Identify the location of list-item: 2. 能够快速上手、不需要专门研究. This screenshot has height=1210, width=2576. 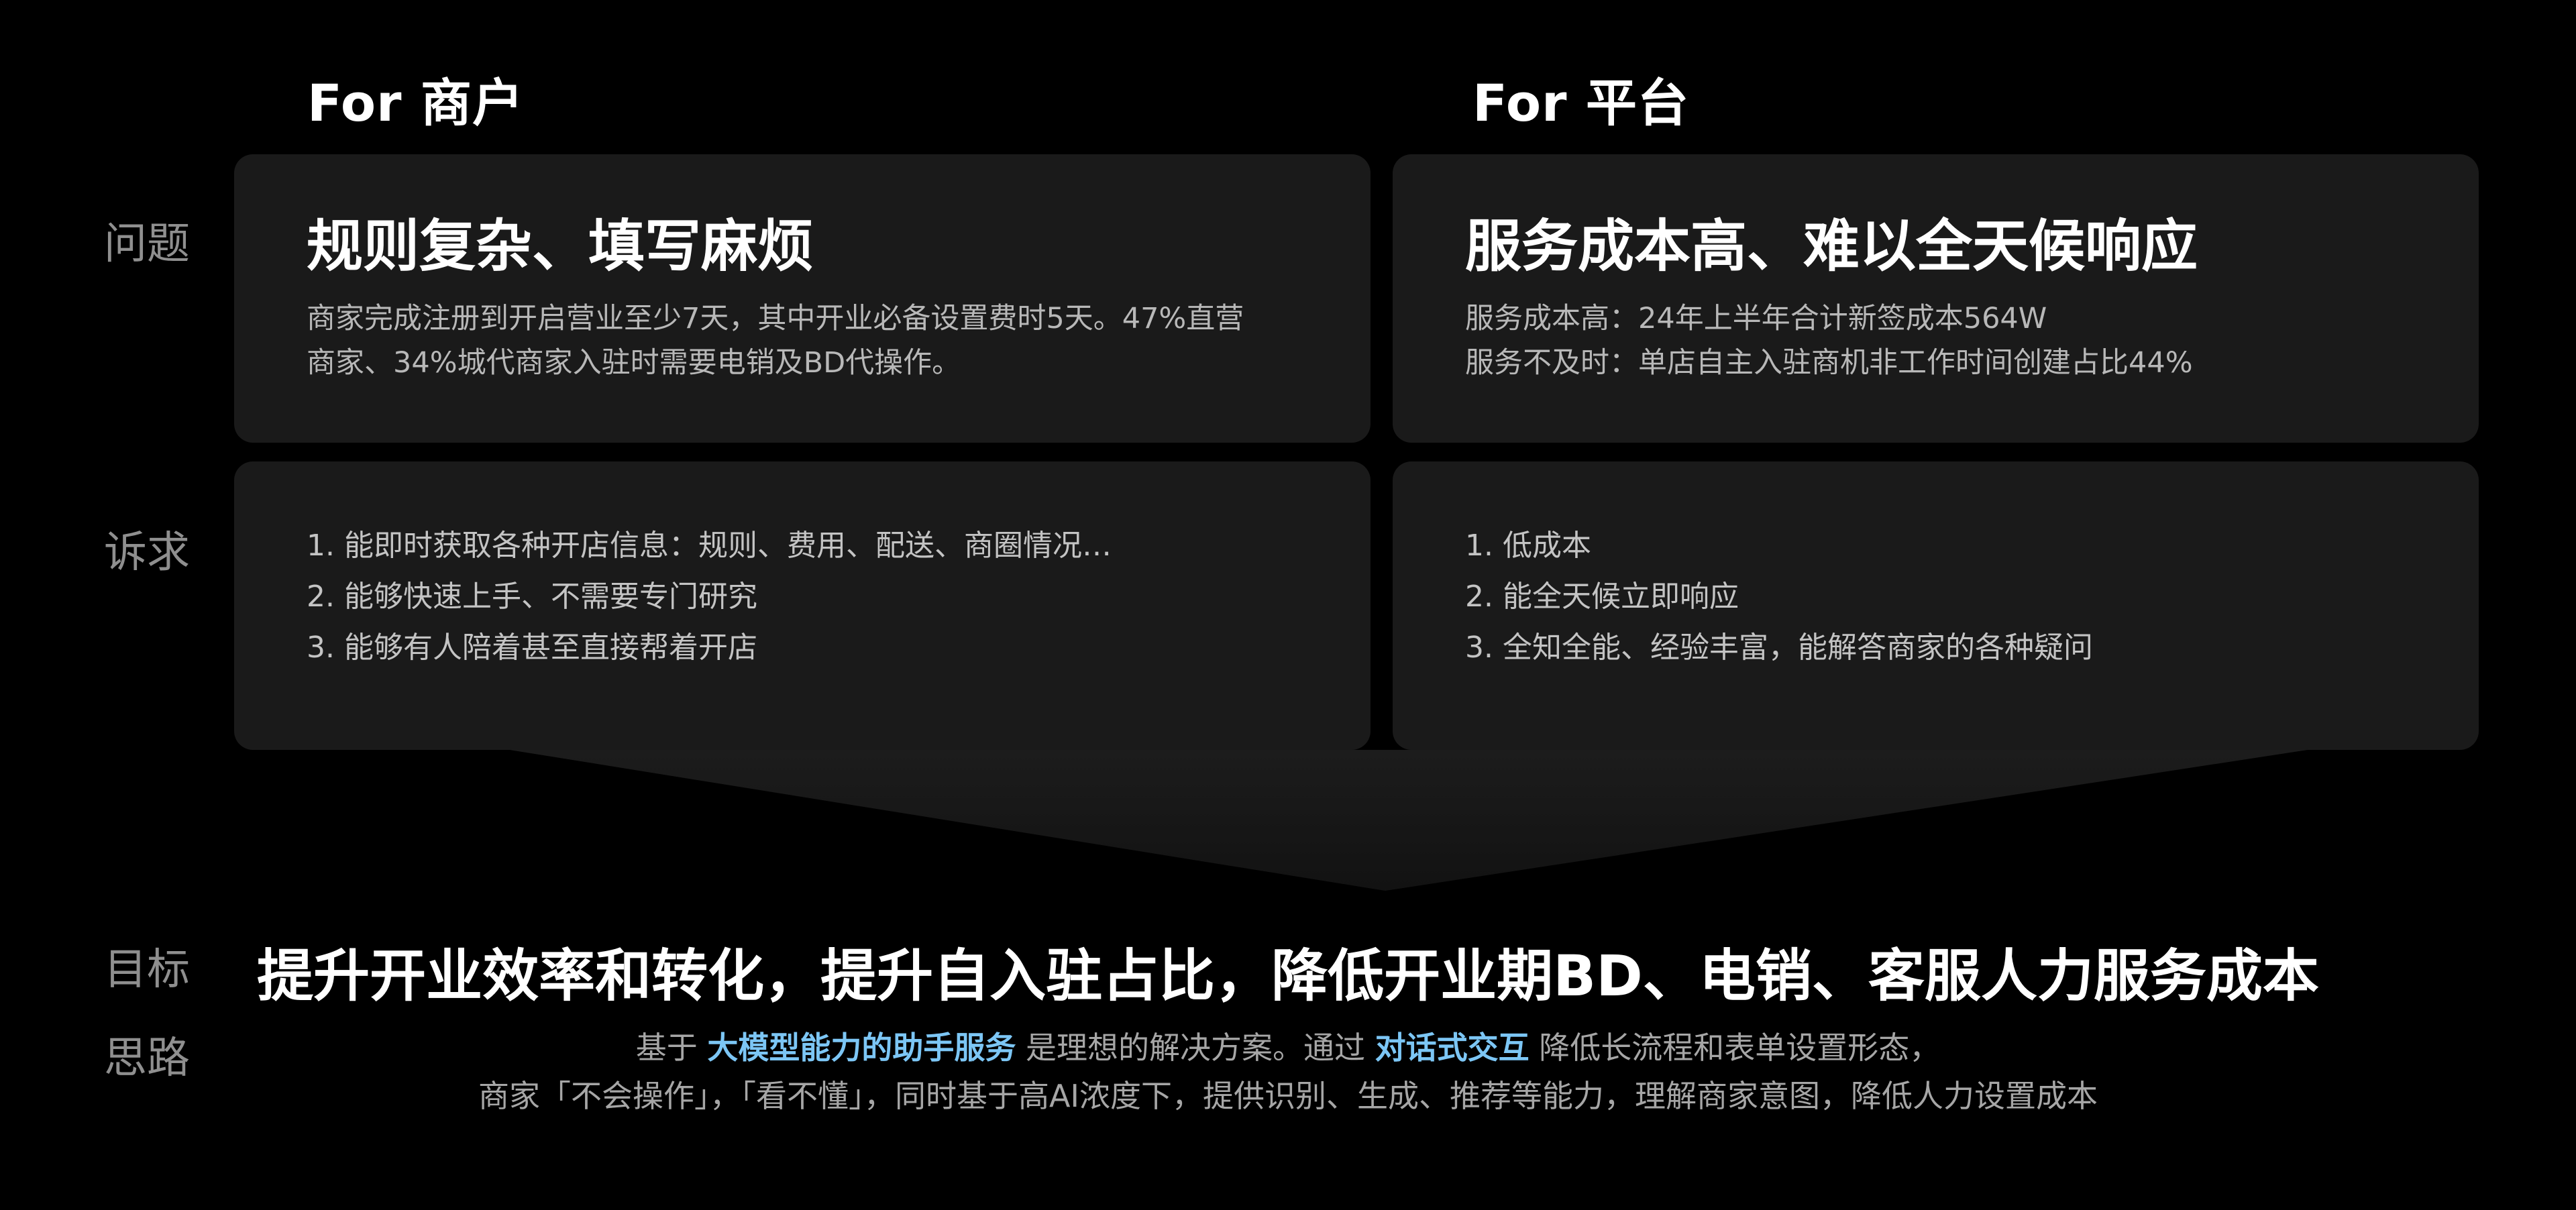
(532, 597).